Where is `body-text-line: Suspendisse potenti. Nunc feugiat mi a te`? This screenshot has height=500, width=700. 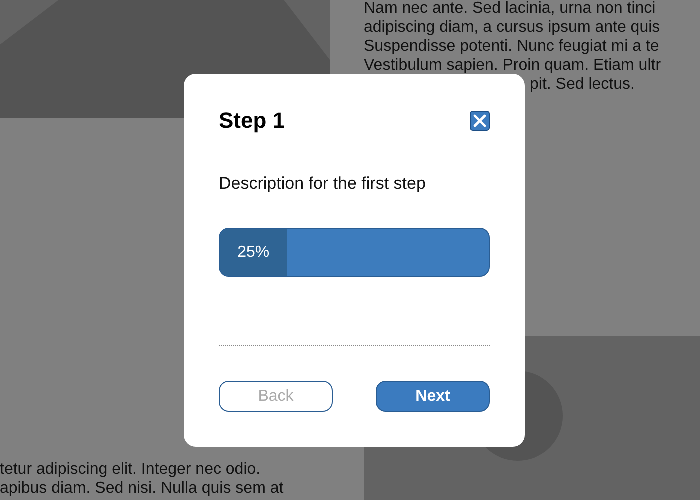 body-text-line: Suspendisse potenti. Nunc feugiat mi a te is located at coordinates (512, 46).